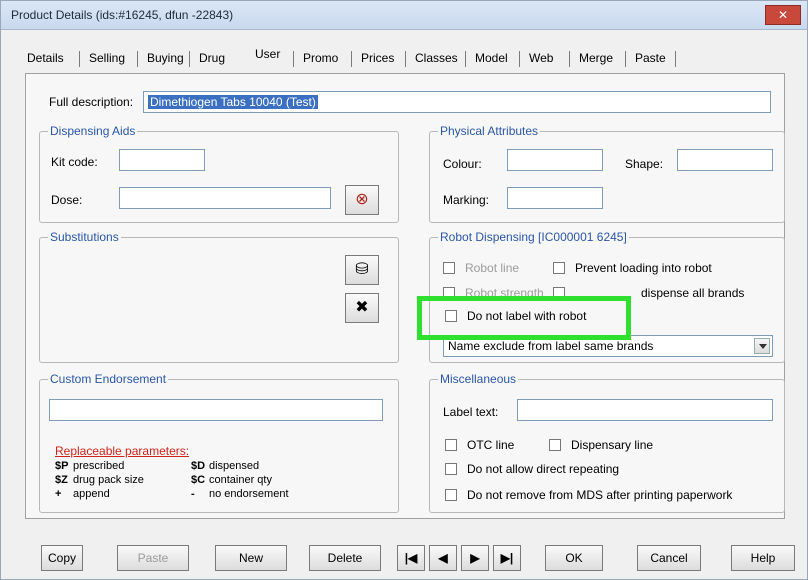  What do you see at coordinates (320, 58) in the screenshot?
I see `tab-promo: Promo` at bounding box center [320, 58].